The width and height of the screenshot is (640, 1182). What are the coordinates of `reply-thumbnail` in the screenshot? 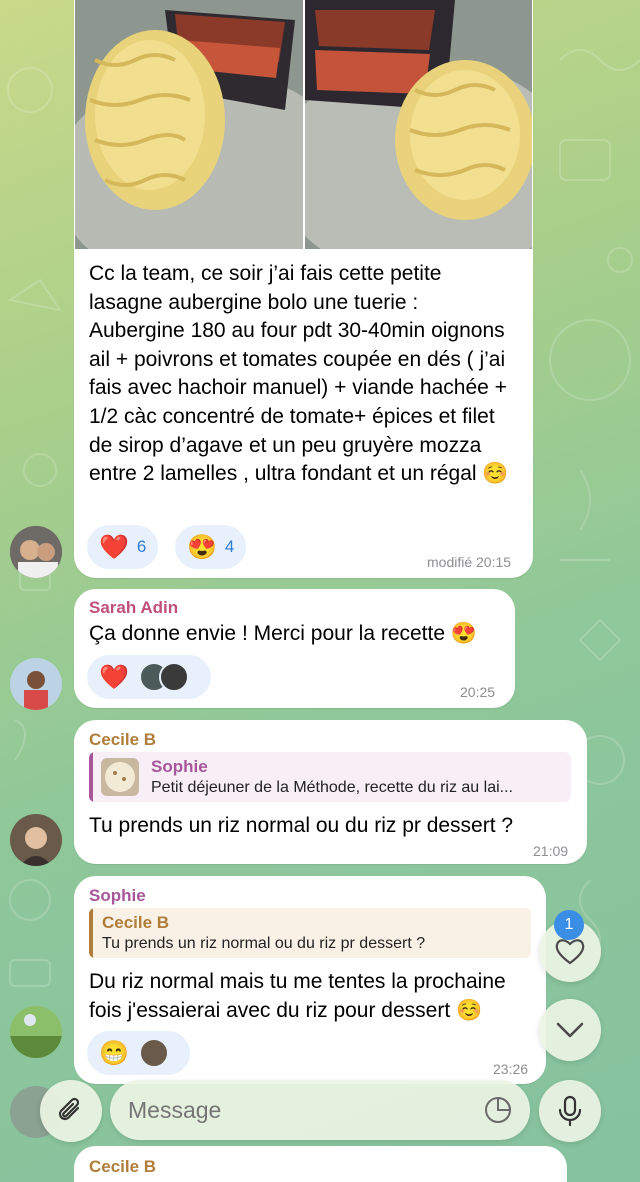 It's located at (120, 777).